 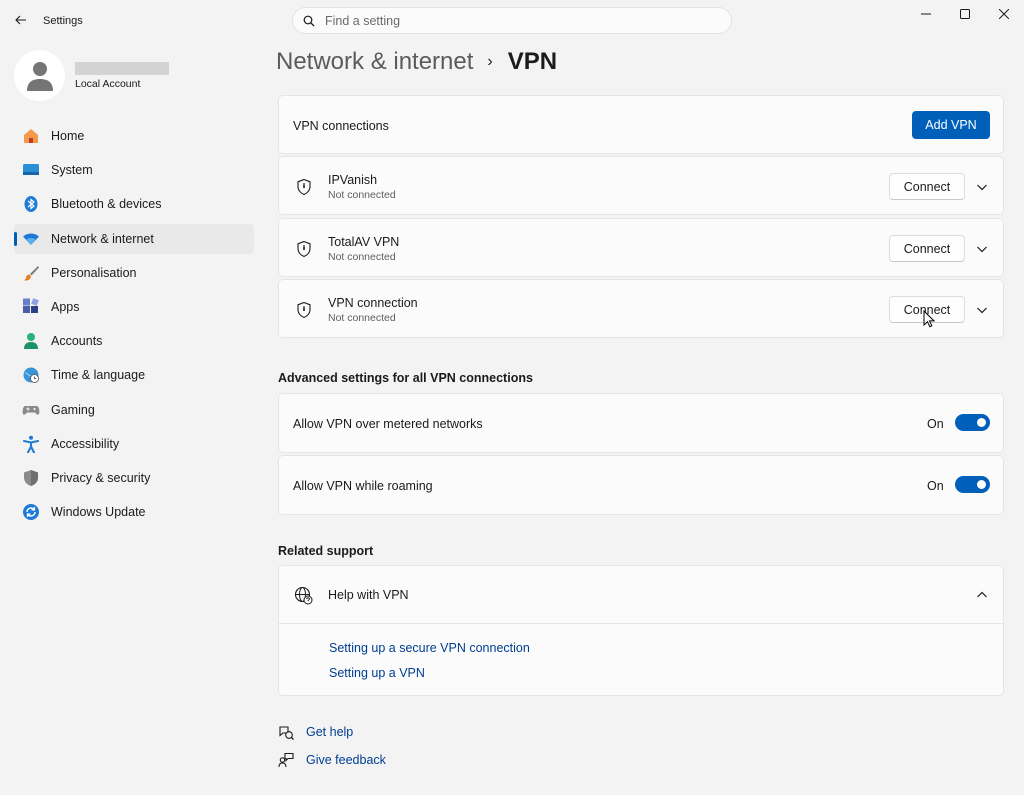 I want to click on mouse-cursor-icon, so click(x=929, y=319).